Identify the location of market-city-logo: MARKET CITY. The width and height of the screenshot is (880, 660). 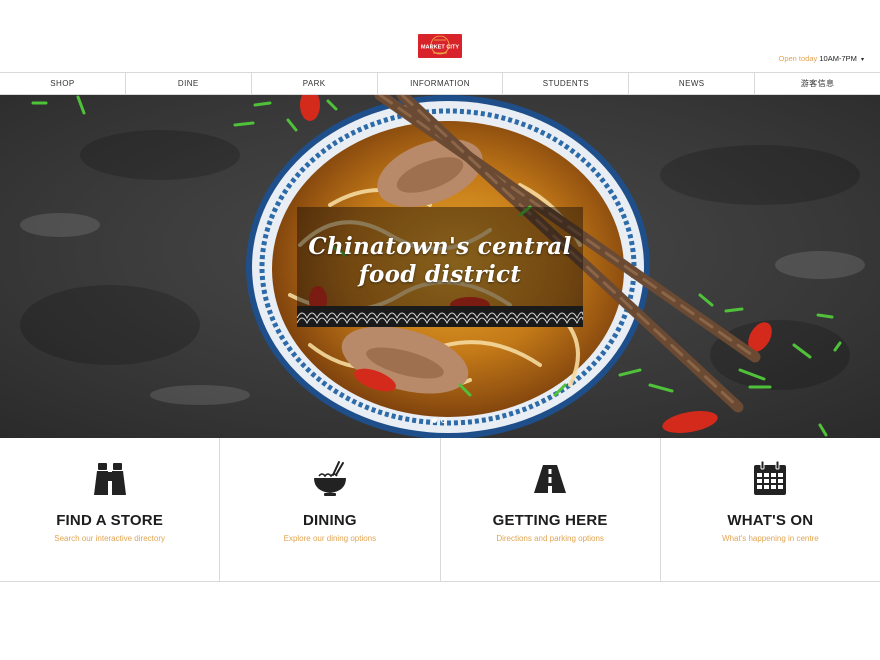
(440, 46).